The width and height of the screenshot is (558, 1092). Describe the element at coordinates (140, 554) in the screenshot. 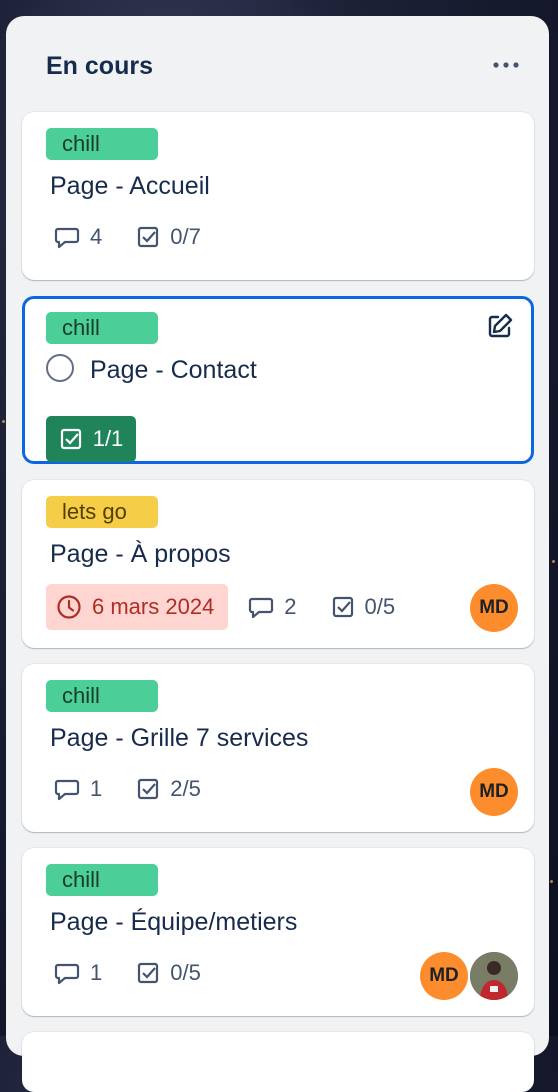

I see `card-title: Page - À propos` at that location.